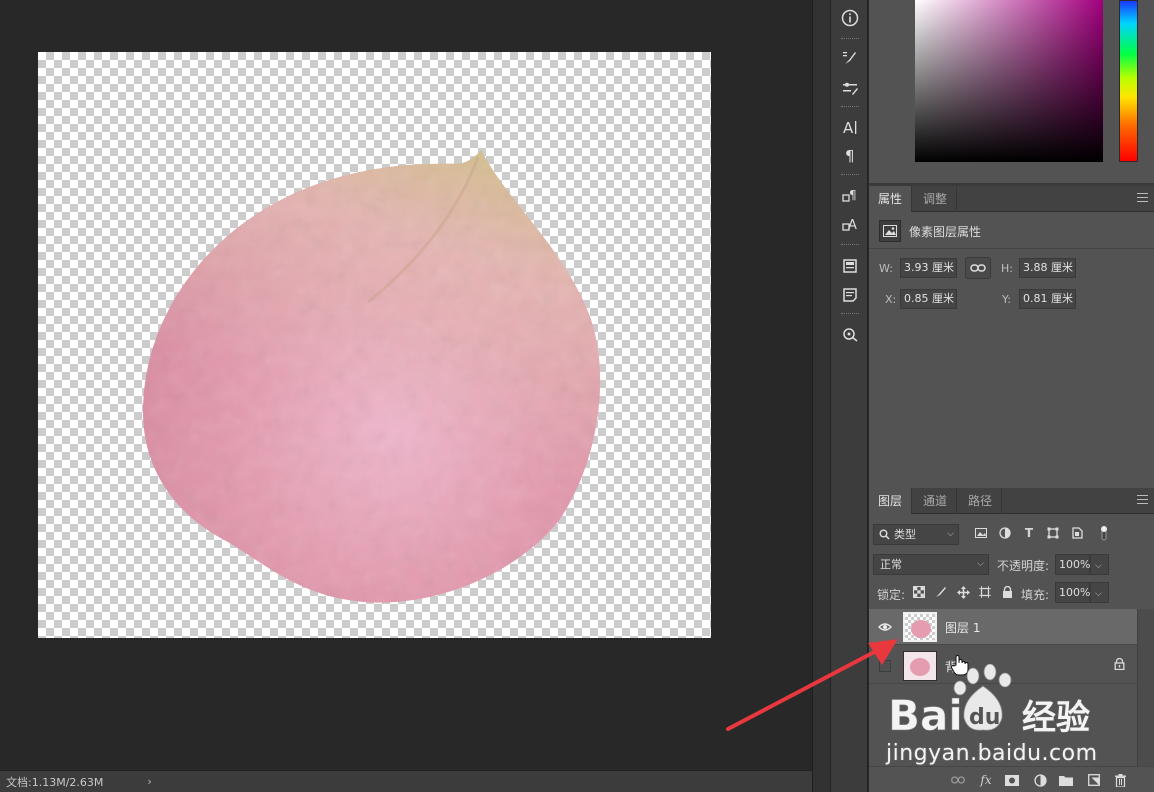 The height and width of the screenshot is (792, 1154). What do you see at coordinates (1047, 299) in the screenshot?
I see `y-position-field: 0.81 厘米` at bounding box center [1047, 299].